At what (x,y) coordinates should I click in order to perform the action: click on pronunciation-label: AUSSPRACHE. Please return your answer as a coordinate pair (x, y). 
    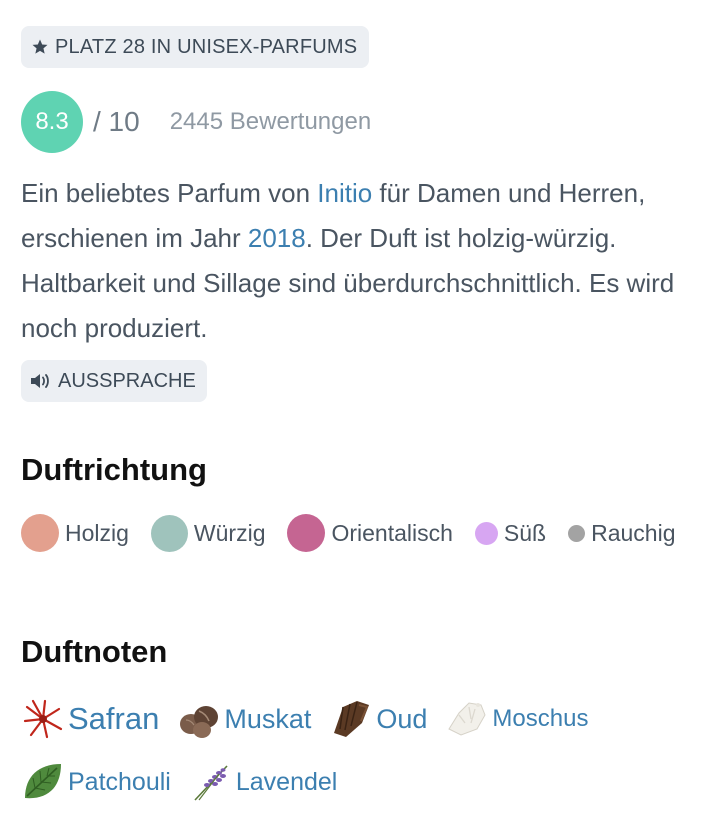
    Looking at the image, I should click on (127, 380).